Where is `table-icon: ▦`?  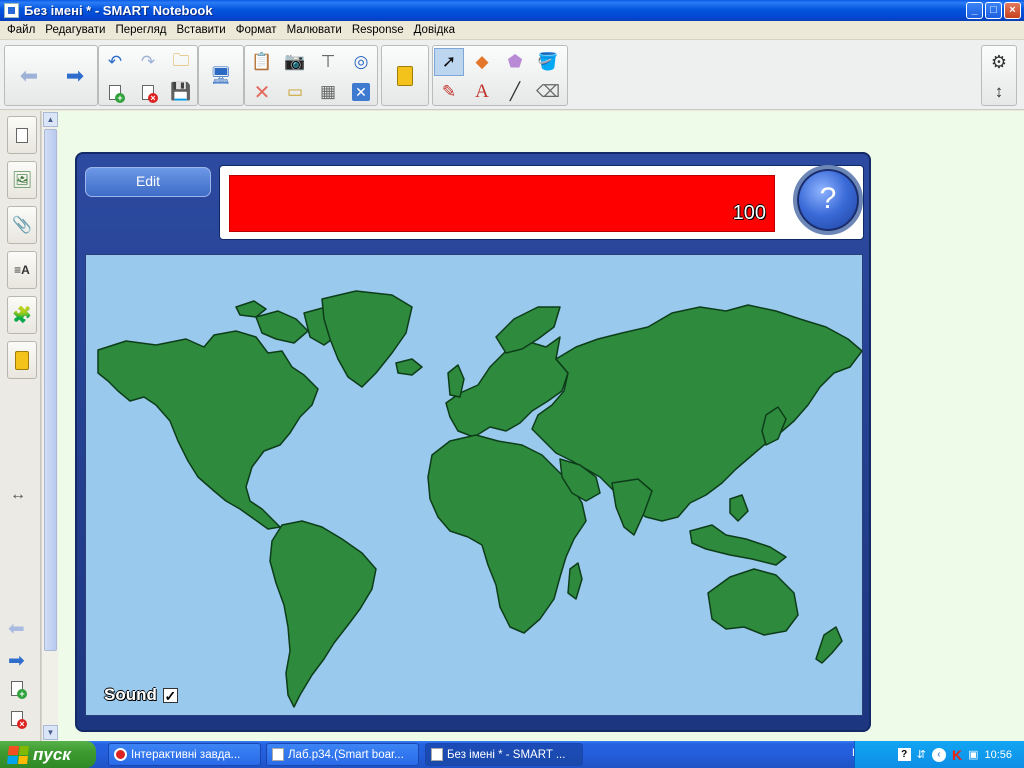 table-icon: ▦ is located at coordinates (328, 92).